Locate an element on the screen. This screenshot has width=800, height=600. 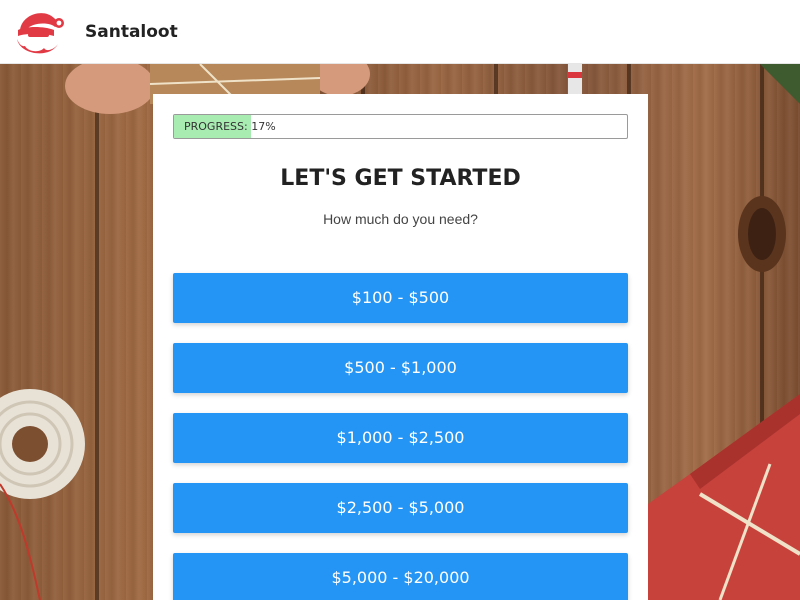
option-500-1000-button: $500 - $1,000 is located at coordinates (400, 368).